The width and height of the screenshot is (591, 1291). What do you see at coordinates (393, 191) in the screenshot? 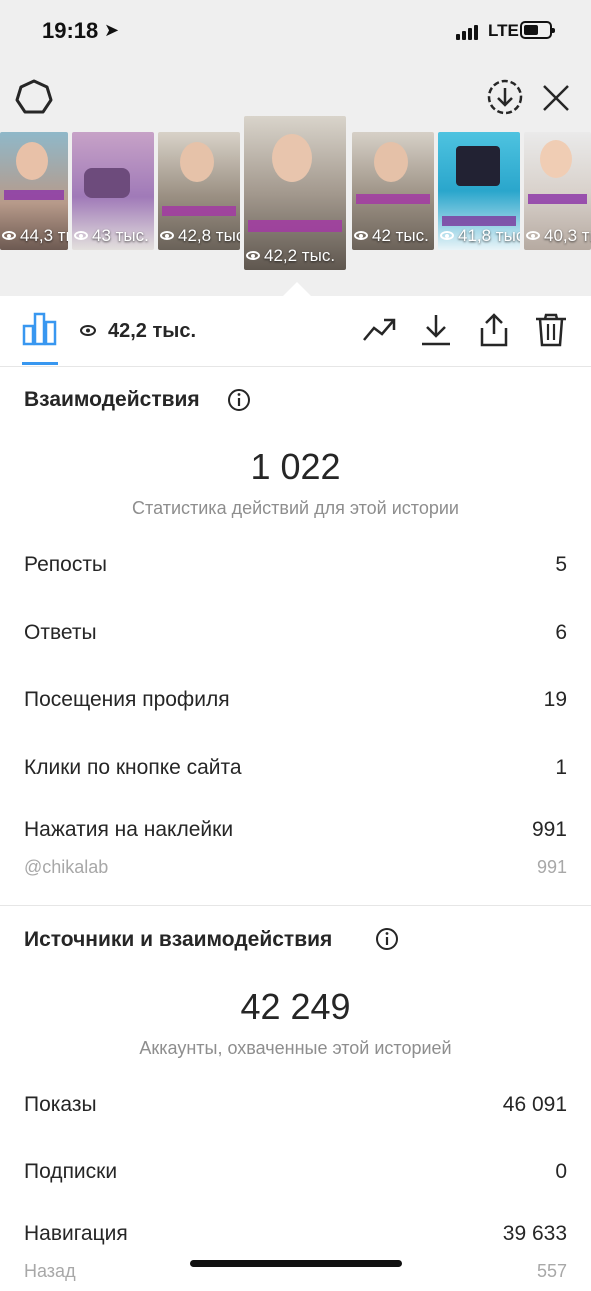
I see `story-thumbnail: 42 тыс.` at bounding box center [393, 191].